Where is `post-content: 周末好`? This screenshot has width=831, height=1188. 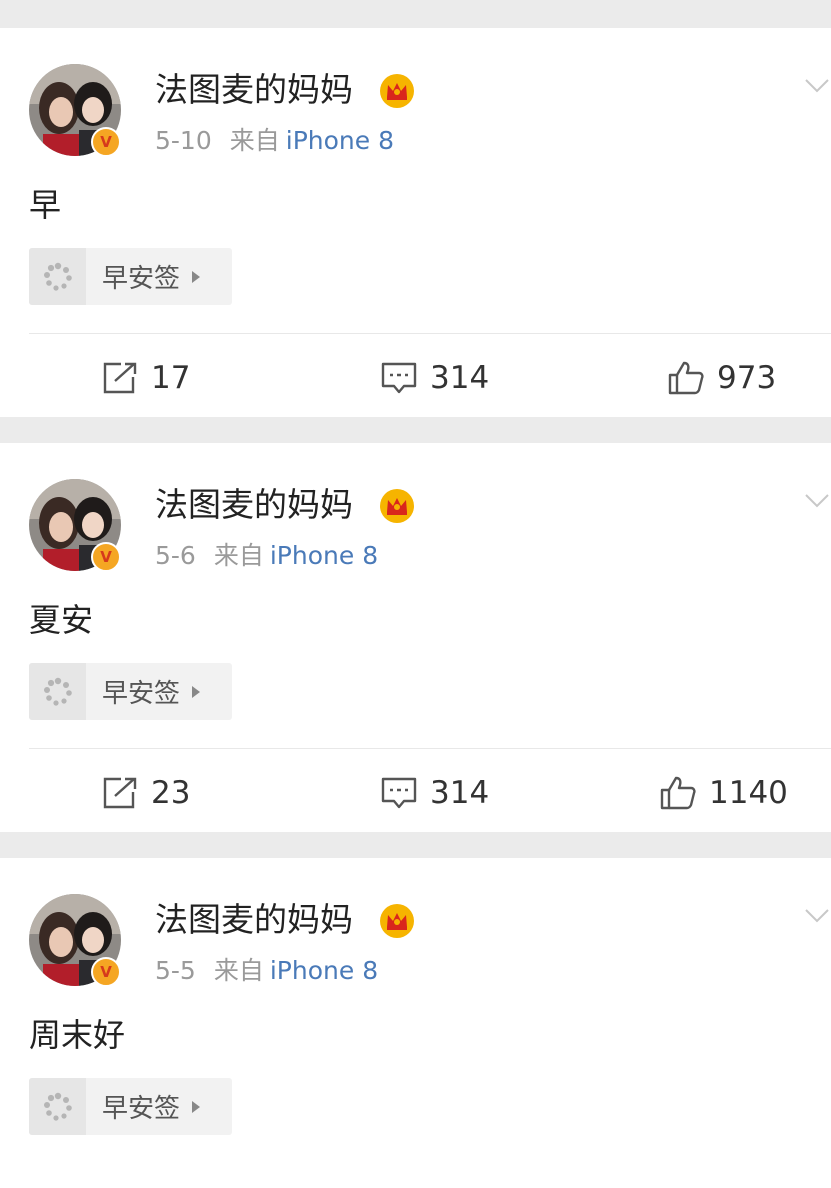
post-content: 周末好 is located at coordinates (77, 1035).